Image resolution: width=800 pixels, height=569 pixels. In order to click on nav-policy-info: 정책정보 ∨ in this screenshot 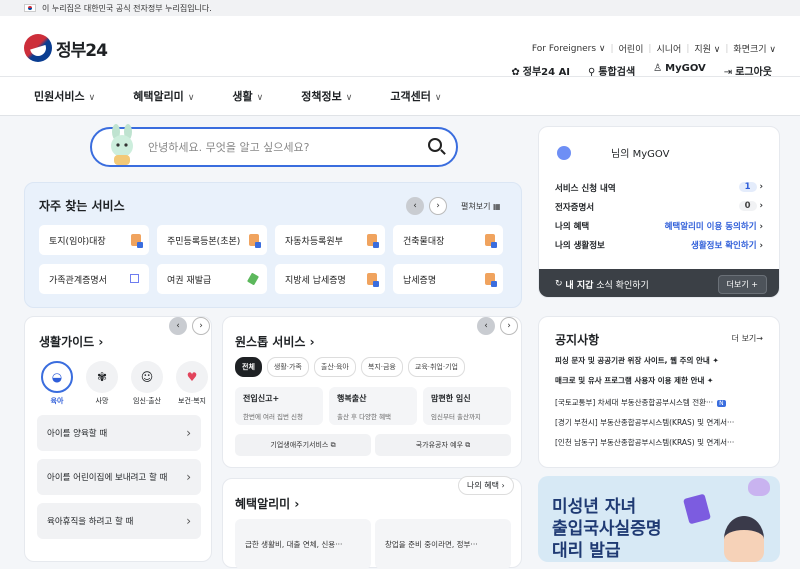, I will do `click(326, 96)`.